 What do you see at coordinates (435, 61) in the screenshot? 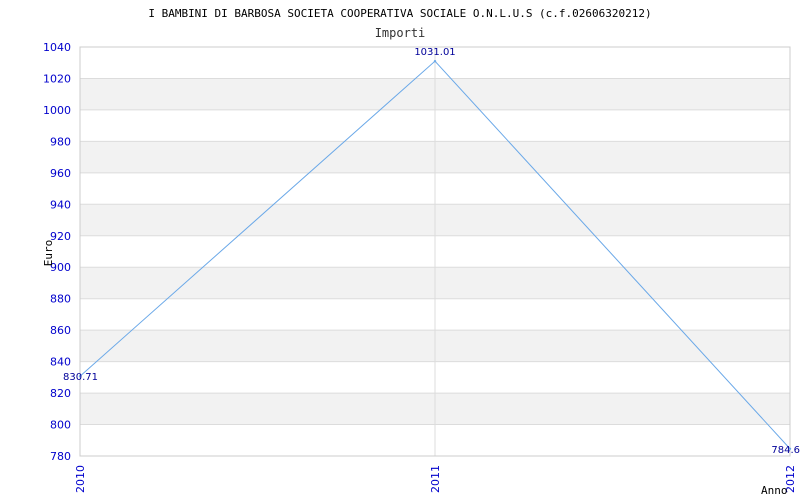
I see `data-point` at bounding box center [435, 61].